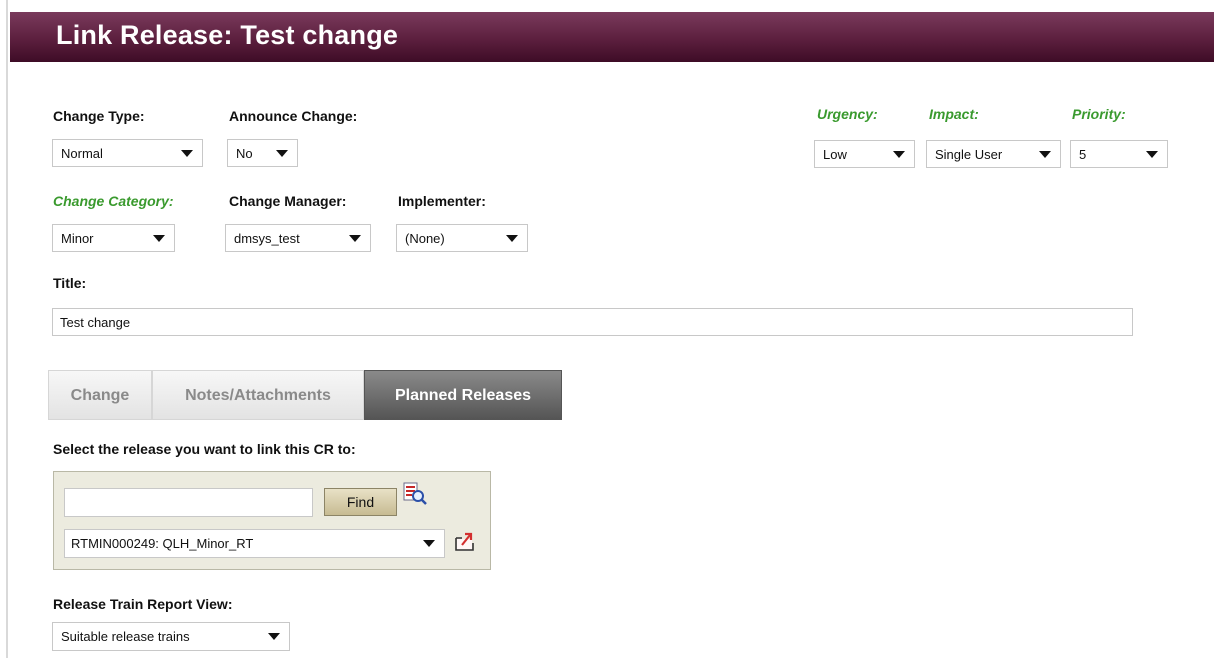  What do you see at coordinates (100, 395) in the screenshot?
I see `tab-change: Change` at bounding box center [100, 395].